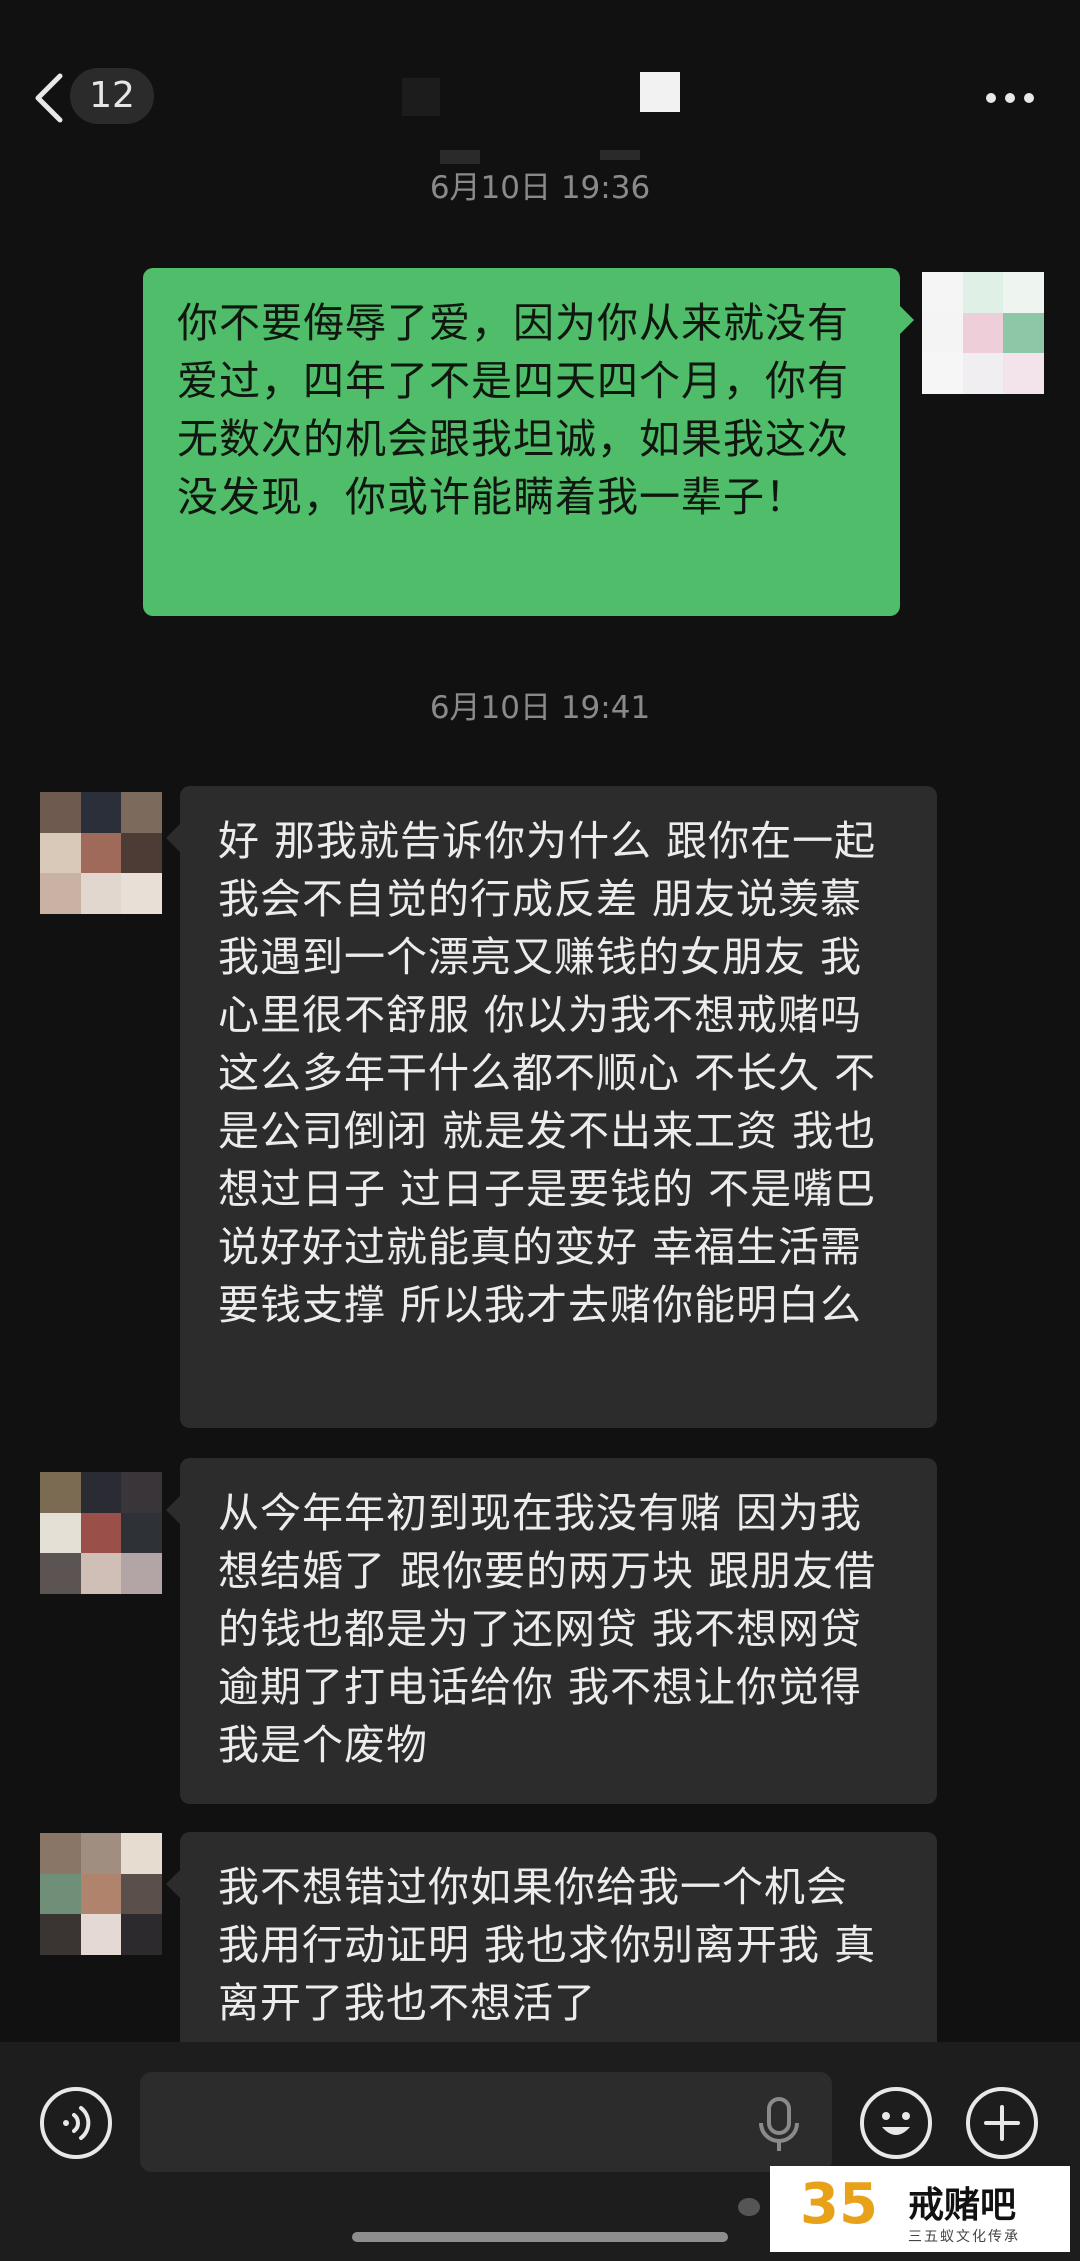  What do you see at coordinates (962, 2205) in the screenshot?
I see `watermark-name: 戒赌吧` at bounding box center [962, 2205].